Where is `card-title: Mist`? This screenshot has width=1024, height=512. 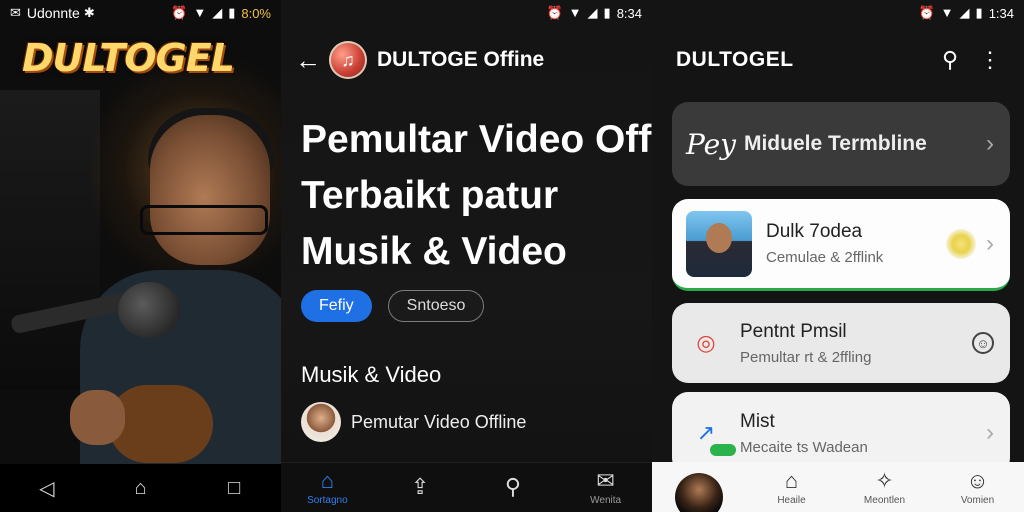 card-title: Mist is located at coordinates (757, 421).